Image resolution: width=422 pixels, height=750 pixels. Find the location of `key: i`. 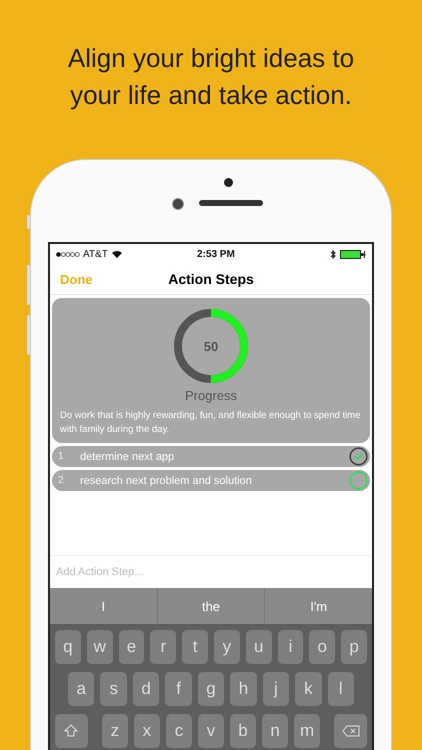

key: i is located at coordinates (291, 647).